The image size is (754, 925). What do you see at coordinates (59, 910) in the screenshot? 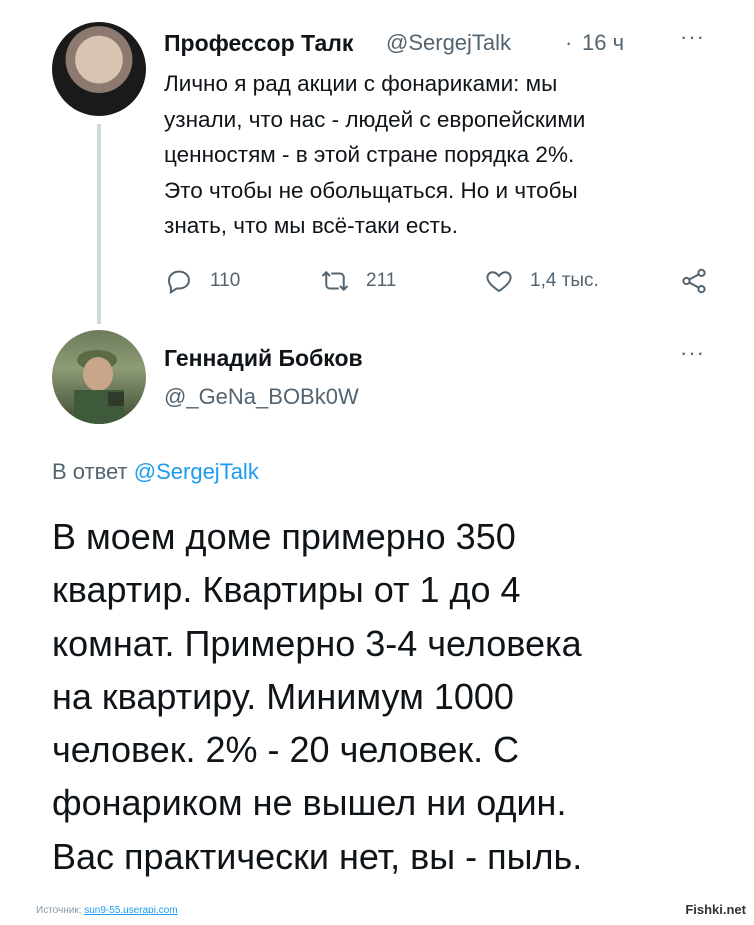
I see `source-label: Источник:` at bounding box center [59, 910].